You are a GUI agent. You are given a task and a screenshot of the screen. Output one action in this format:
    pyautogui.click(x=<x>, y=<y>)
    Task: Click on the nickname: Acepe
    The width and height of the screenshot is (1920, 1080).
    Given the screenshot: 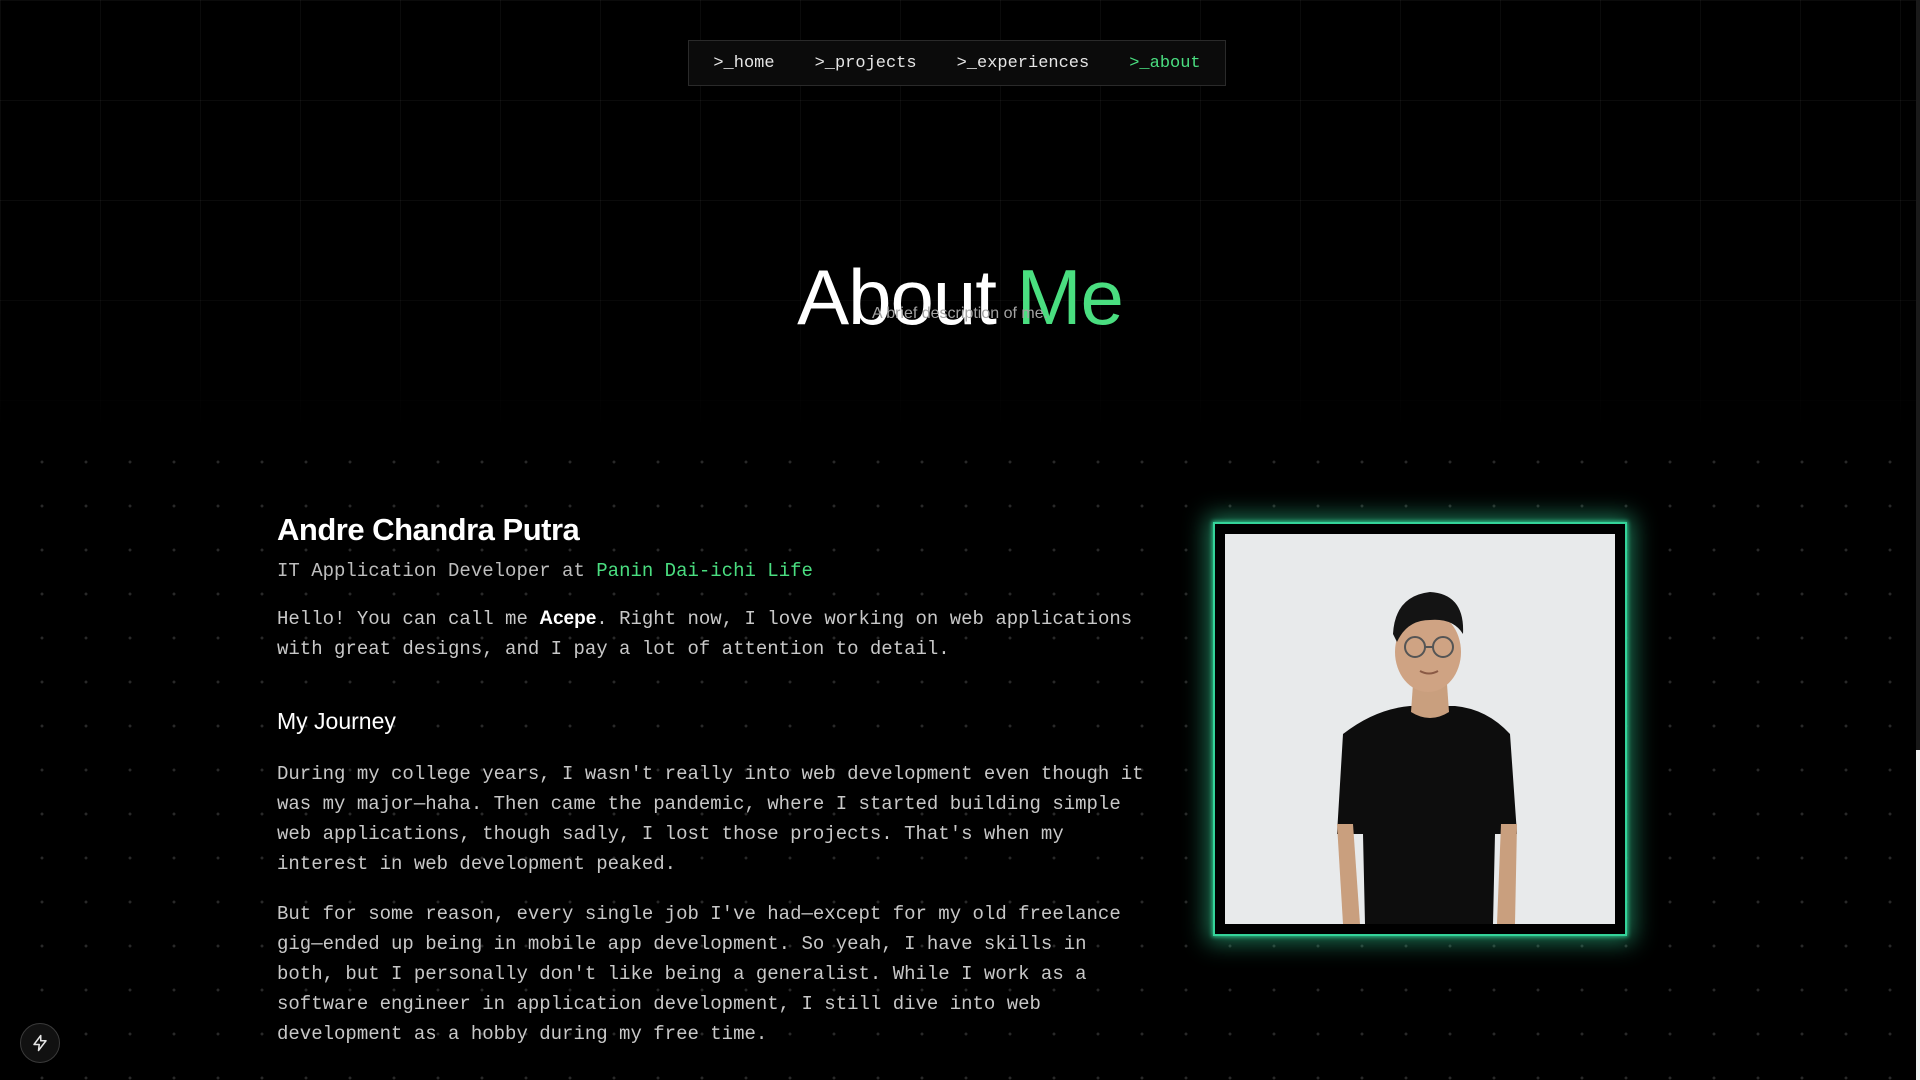 What is the action you would take?
    pyautogui.click(x=568, y=618)
    